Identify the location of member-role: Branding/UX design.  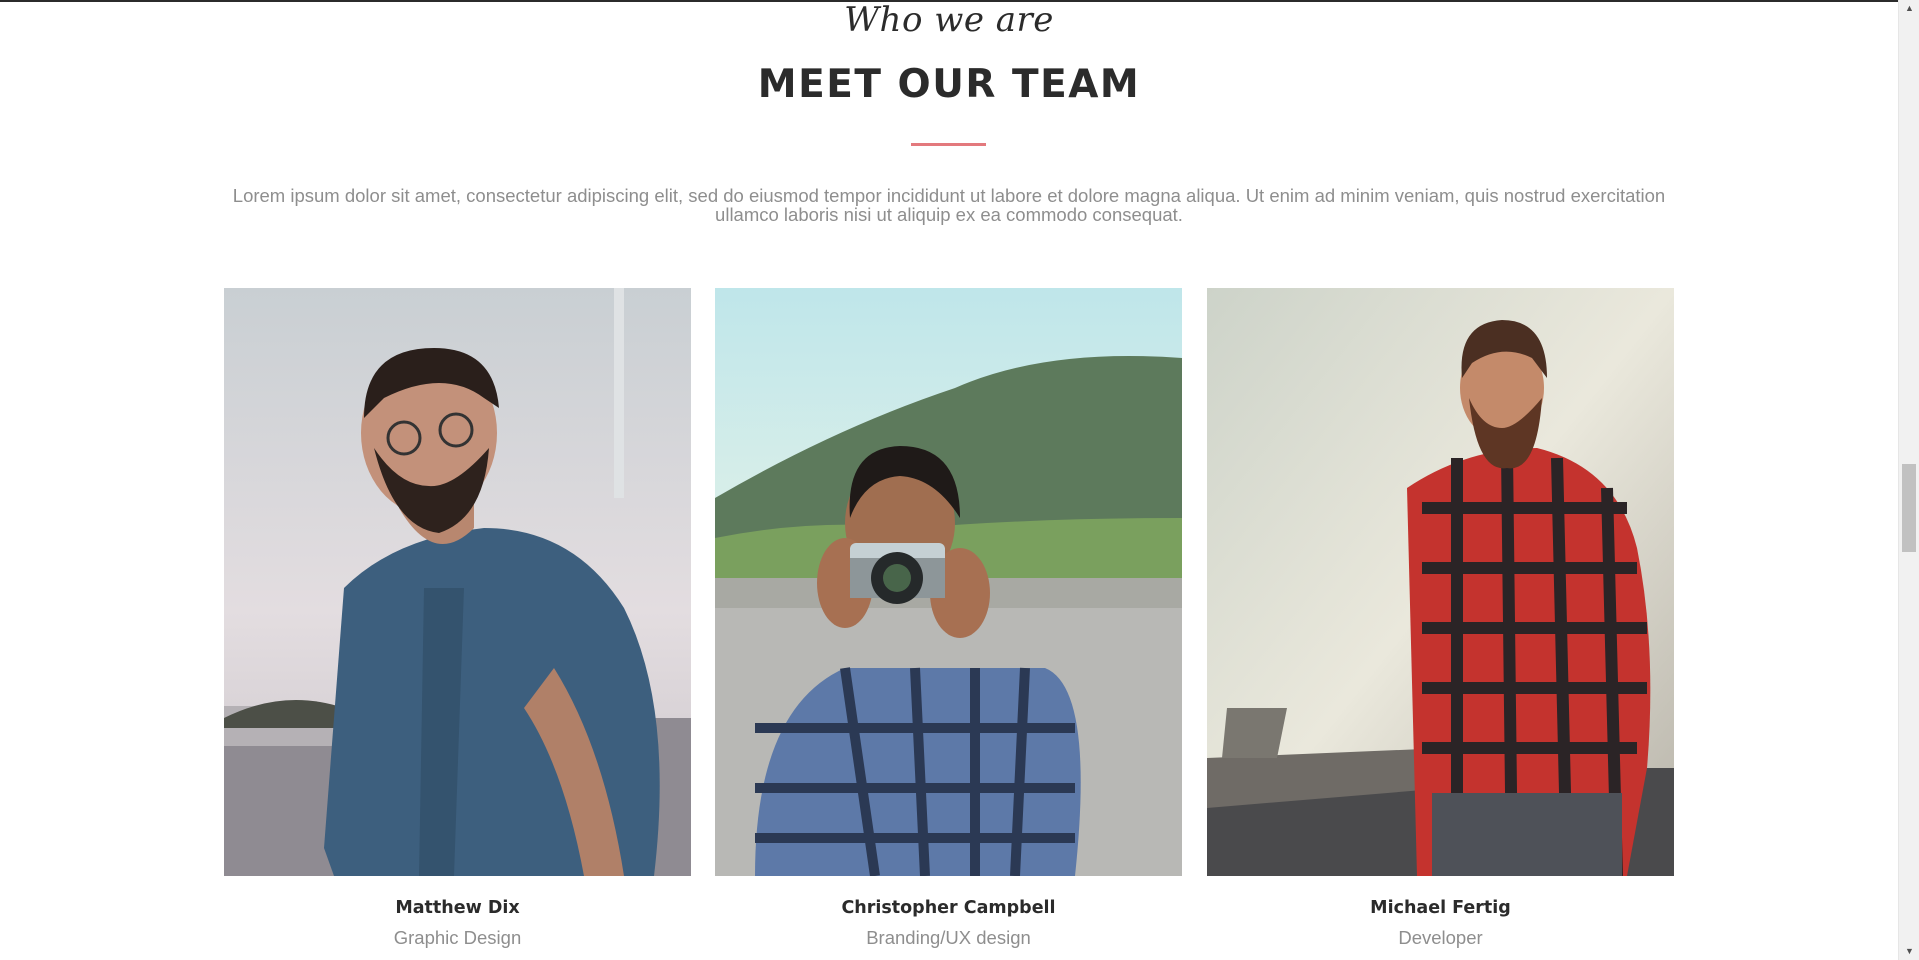
(948, 937).